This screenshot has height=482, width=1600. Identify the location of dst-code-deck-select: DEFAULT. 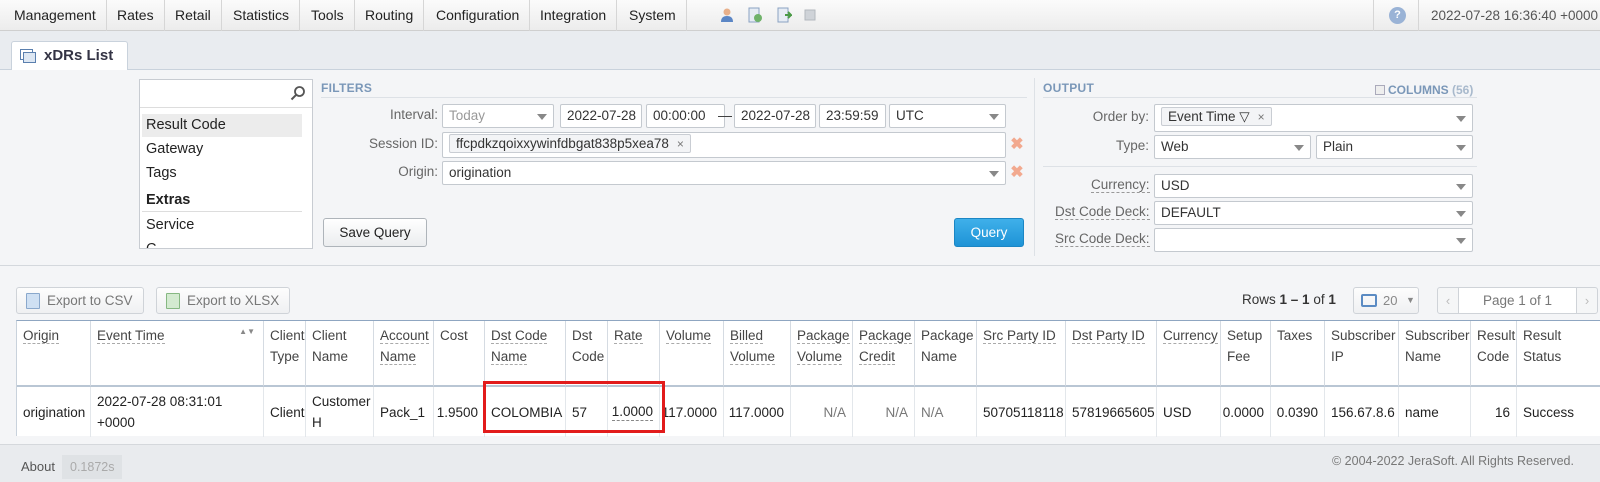
(1313, 213).